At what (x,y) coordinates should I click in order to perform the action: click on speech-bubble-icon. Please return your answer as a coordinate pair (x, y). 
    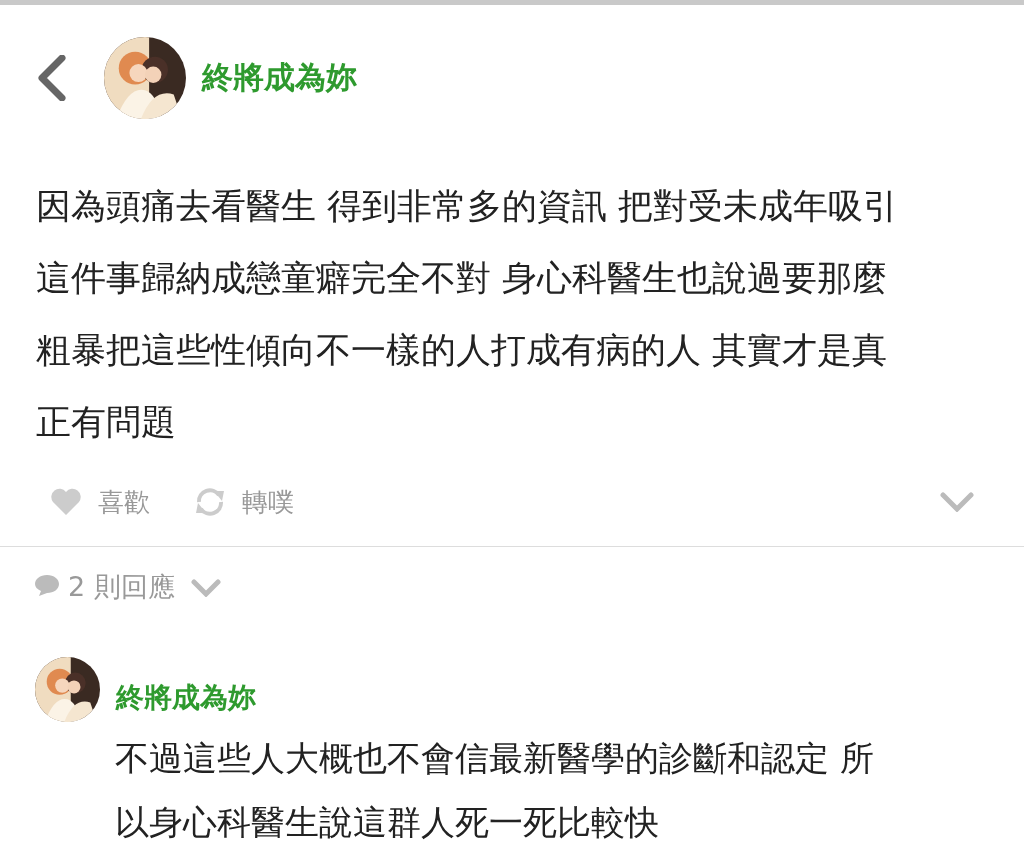
    Looking at the image, I should click on (47, 585).